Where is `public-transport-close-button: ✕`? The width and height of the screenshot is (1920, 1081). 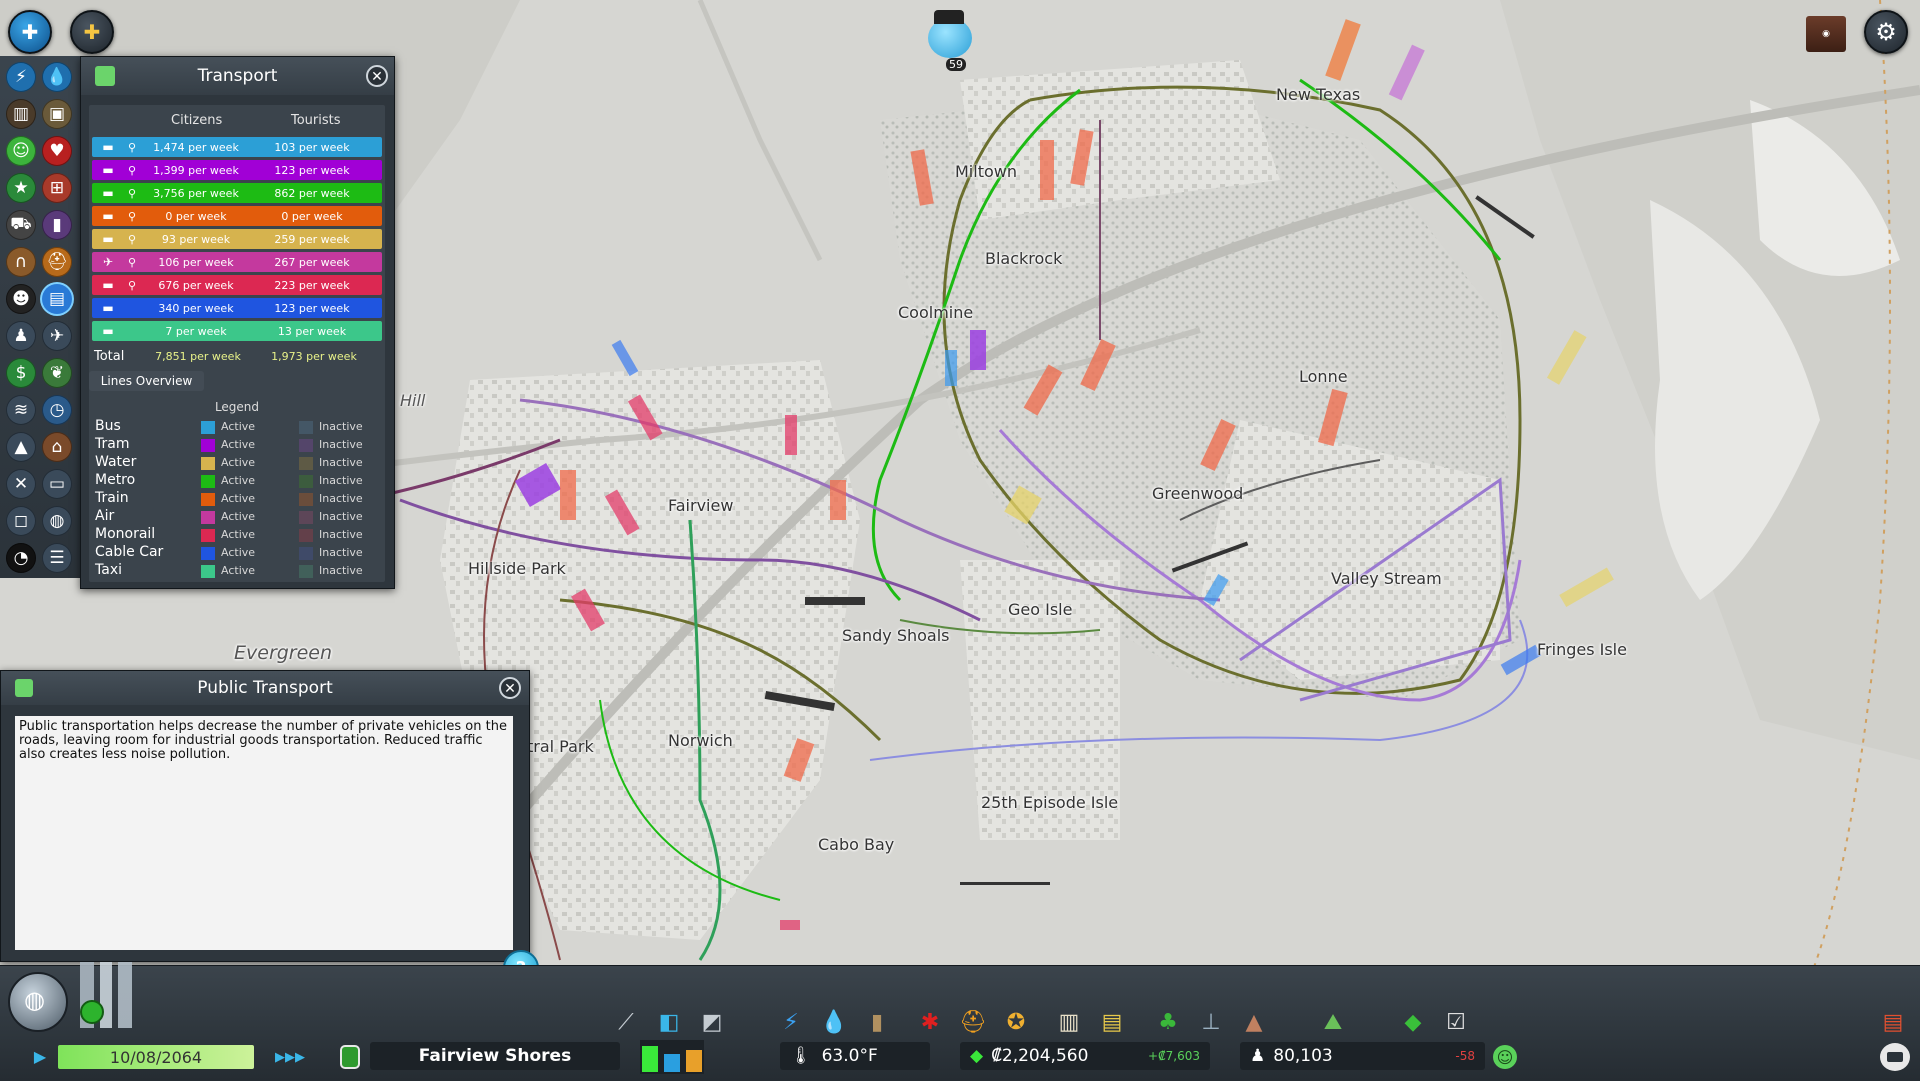
public-transport-close-button: ✕ is located at coordinates (510, 688).